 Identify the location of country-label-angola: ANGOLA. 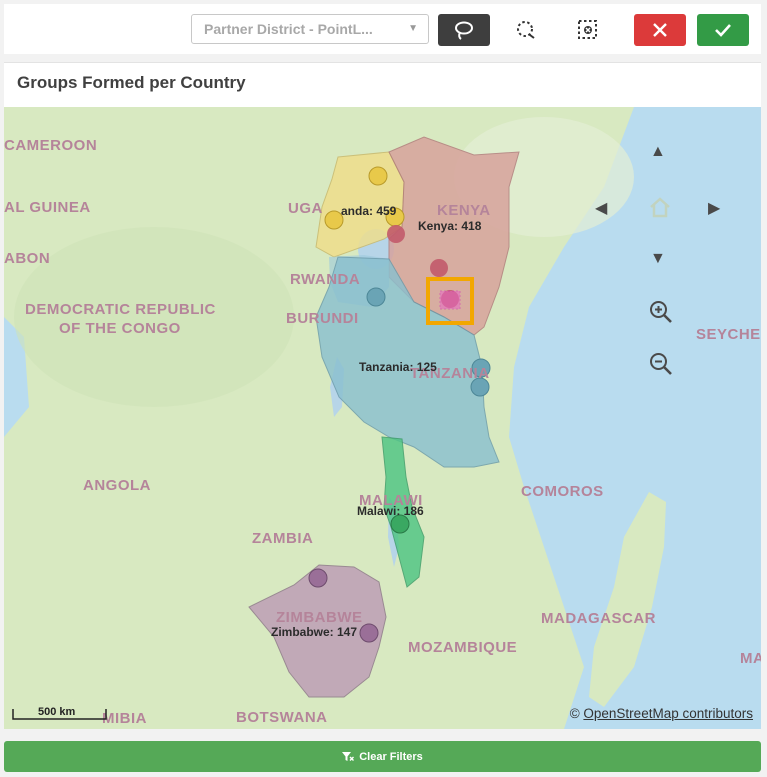
(117, 485).